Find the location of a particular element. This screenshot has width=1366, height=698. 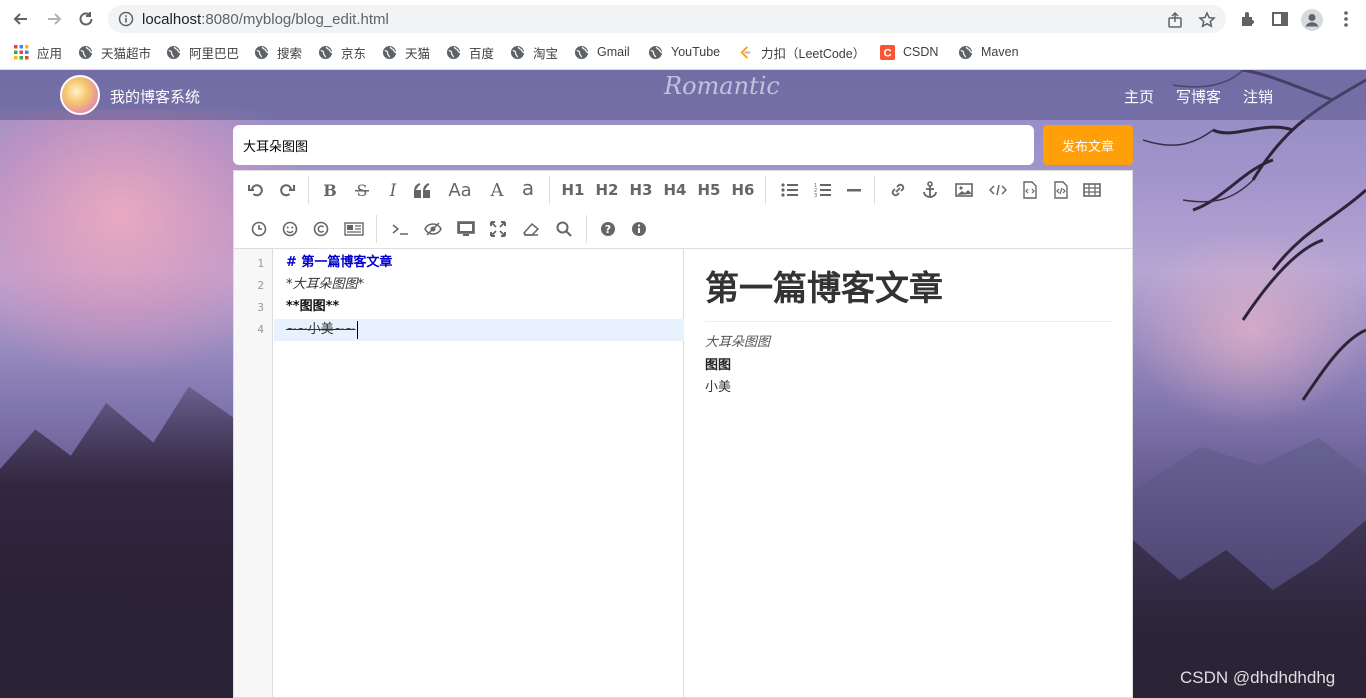

italic-icon: I is located at coordinates (393, 190).